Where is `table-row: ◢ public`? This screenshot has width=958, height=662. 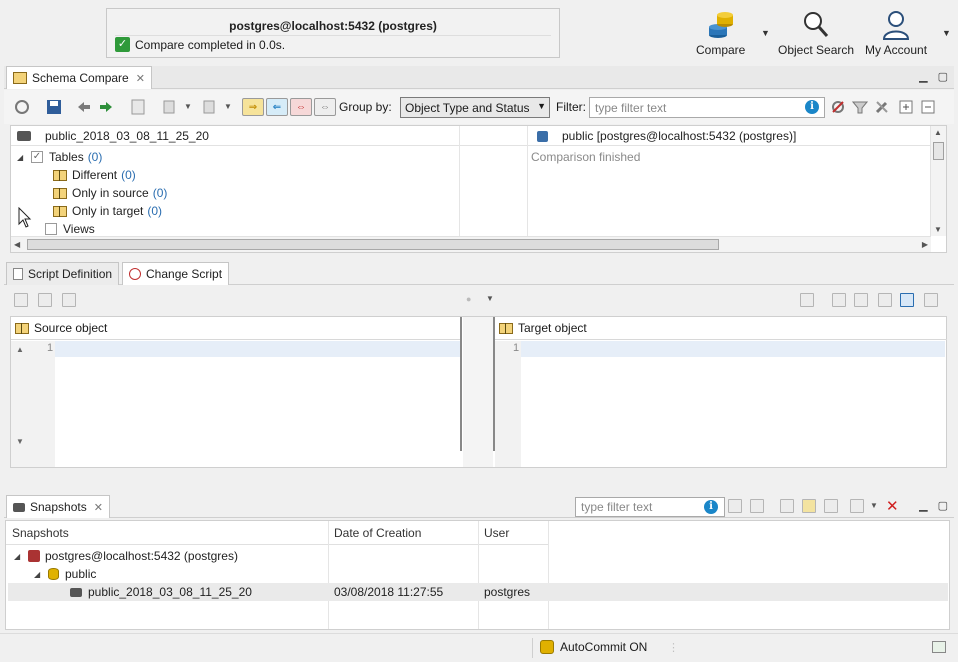
table-row: ◢ public is located at coordinates (65, 574).